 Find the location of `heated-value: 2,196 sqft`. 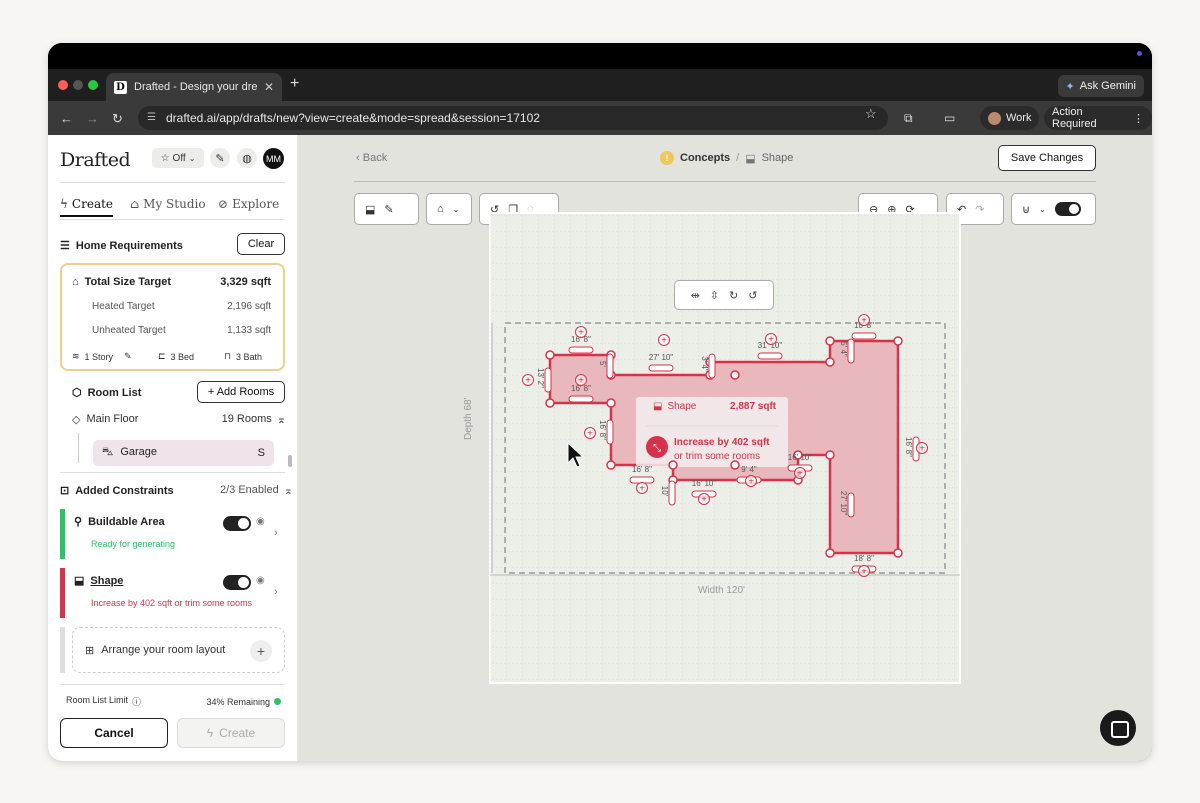

heated-value: 2,196 sqft is located at coordinates (249, 306).